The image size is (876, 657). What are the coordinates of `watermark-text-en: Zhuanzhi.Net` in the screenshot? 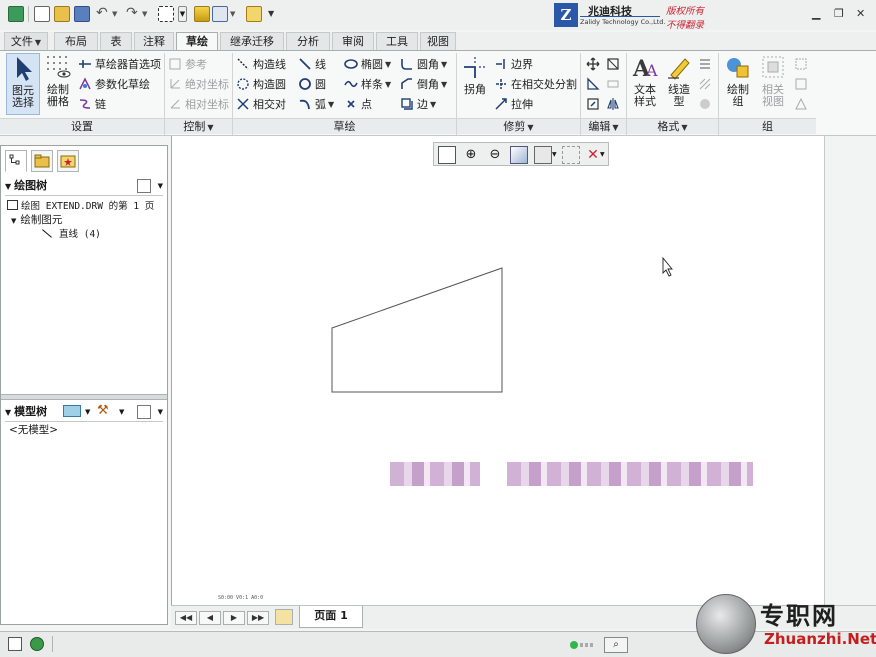 It's located at (820, 639).